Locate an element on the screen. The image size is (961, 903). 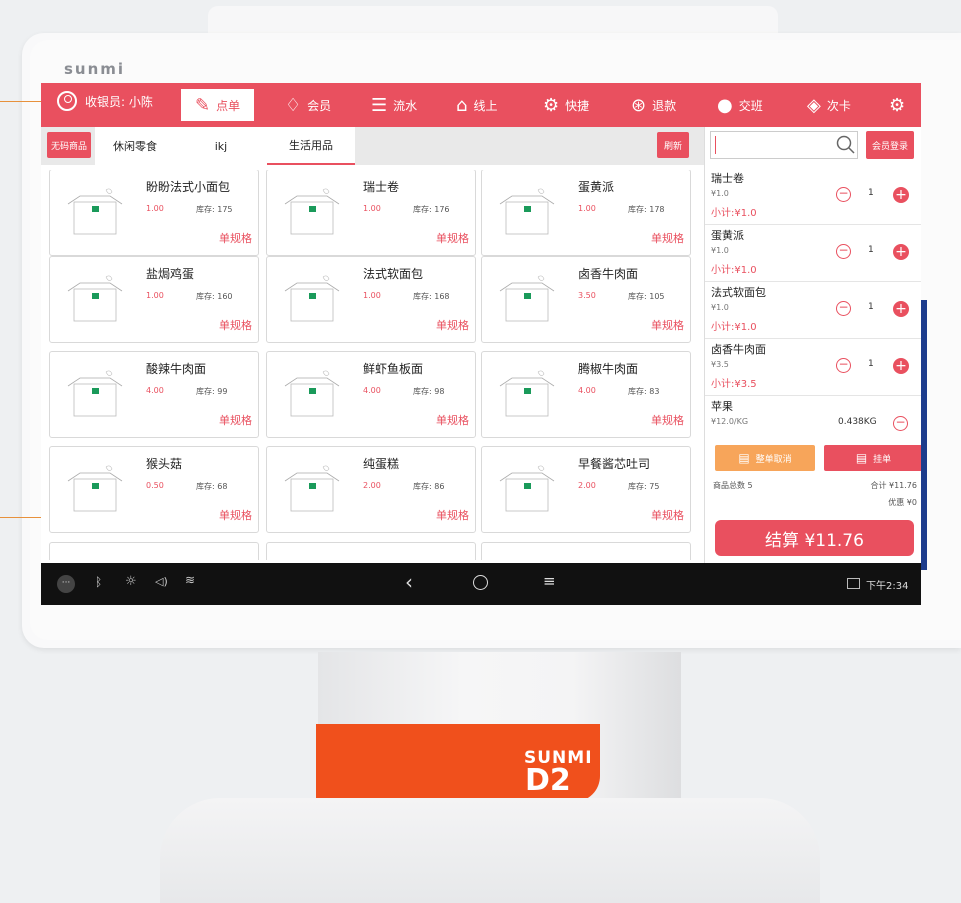
product-card: 腾椒牛肉面 4.00 库存: 83 单规格 is located at coordinates (586, 394).